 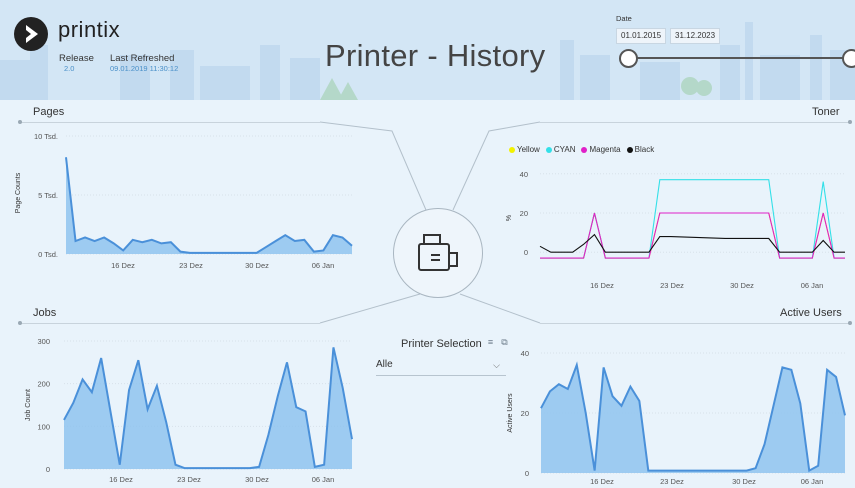 I want to click on toner-y-tick-label: 0, so click(x=526, y=252).